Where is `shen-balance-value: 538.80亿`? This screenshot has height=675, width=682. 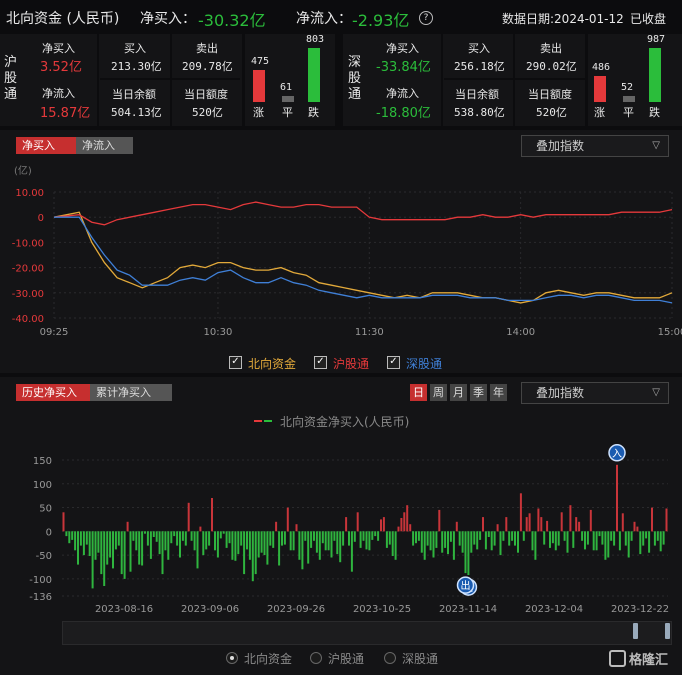
shen-balance-value: 538.80亿 is located at coordinates (479, 112).